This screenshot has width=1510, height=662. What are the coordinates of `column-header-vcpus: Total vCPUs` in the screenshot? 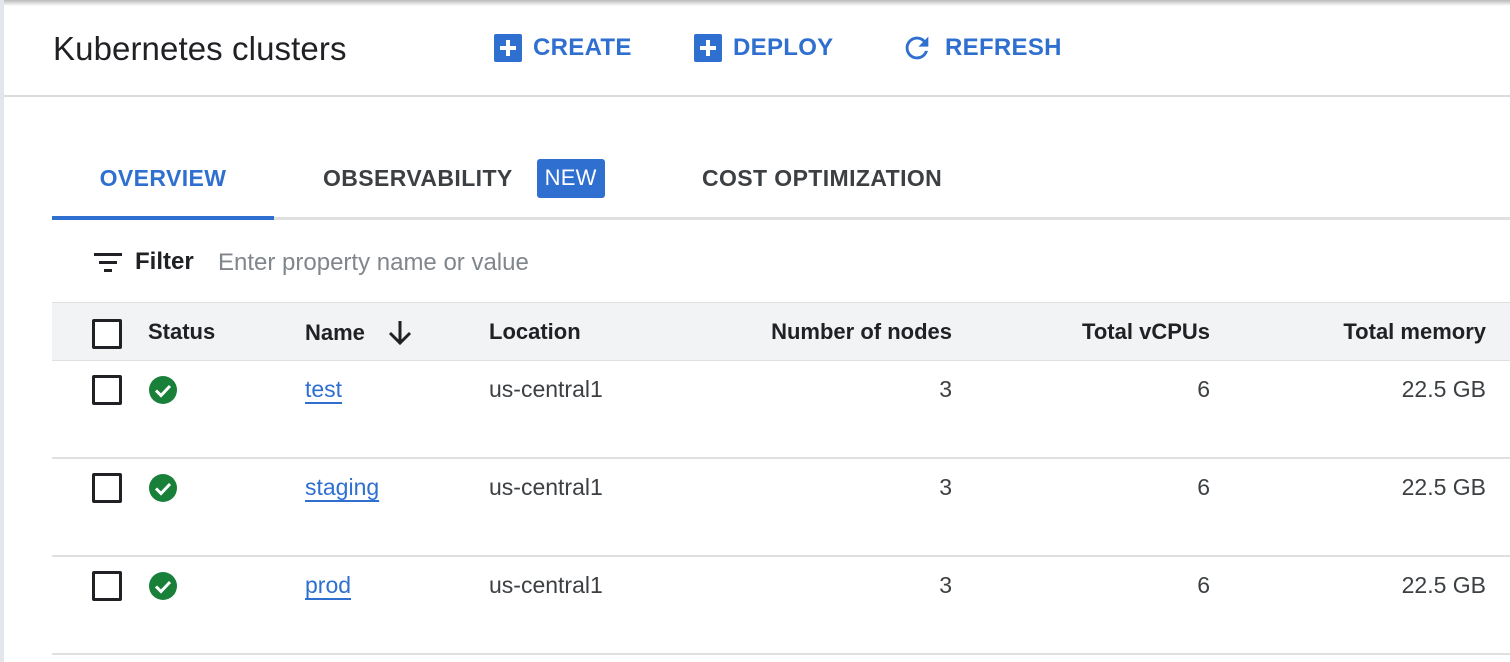 It's located at (1146, 332).